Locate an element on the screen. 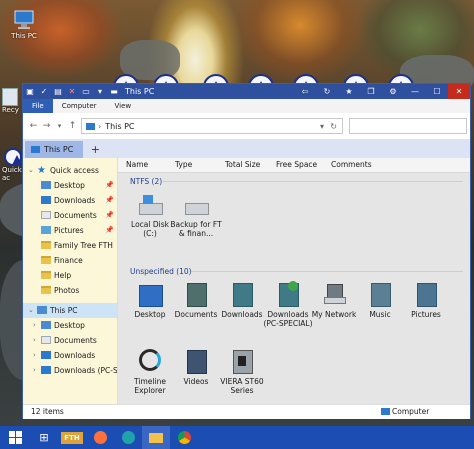  sidebar-item-this-pc: ⌄ This PC is located at coordinates (70, 310).